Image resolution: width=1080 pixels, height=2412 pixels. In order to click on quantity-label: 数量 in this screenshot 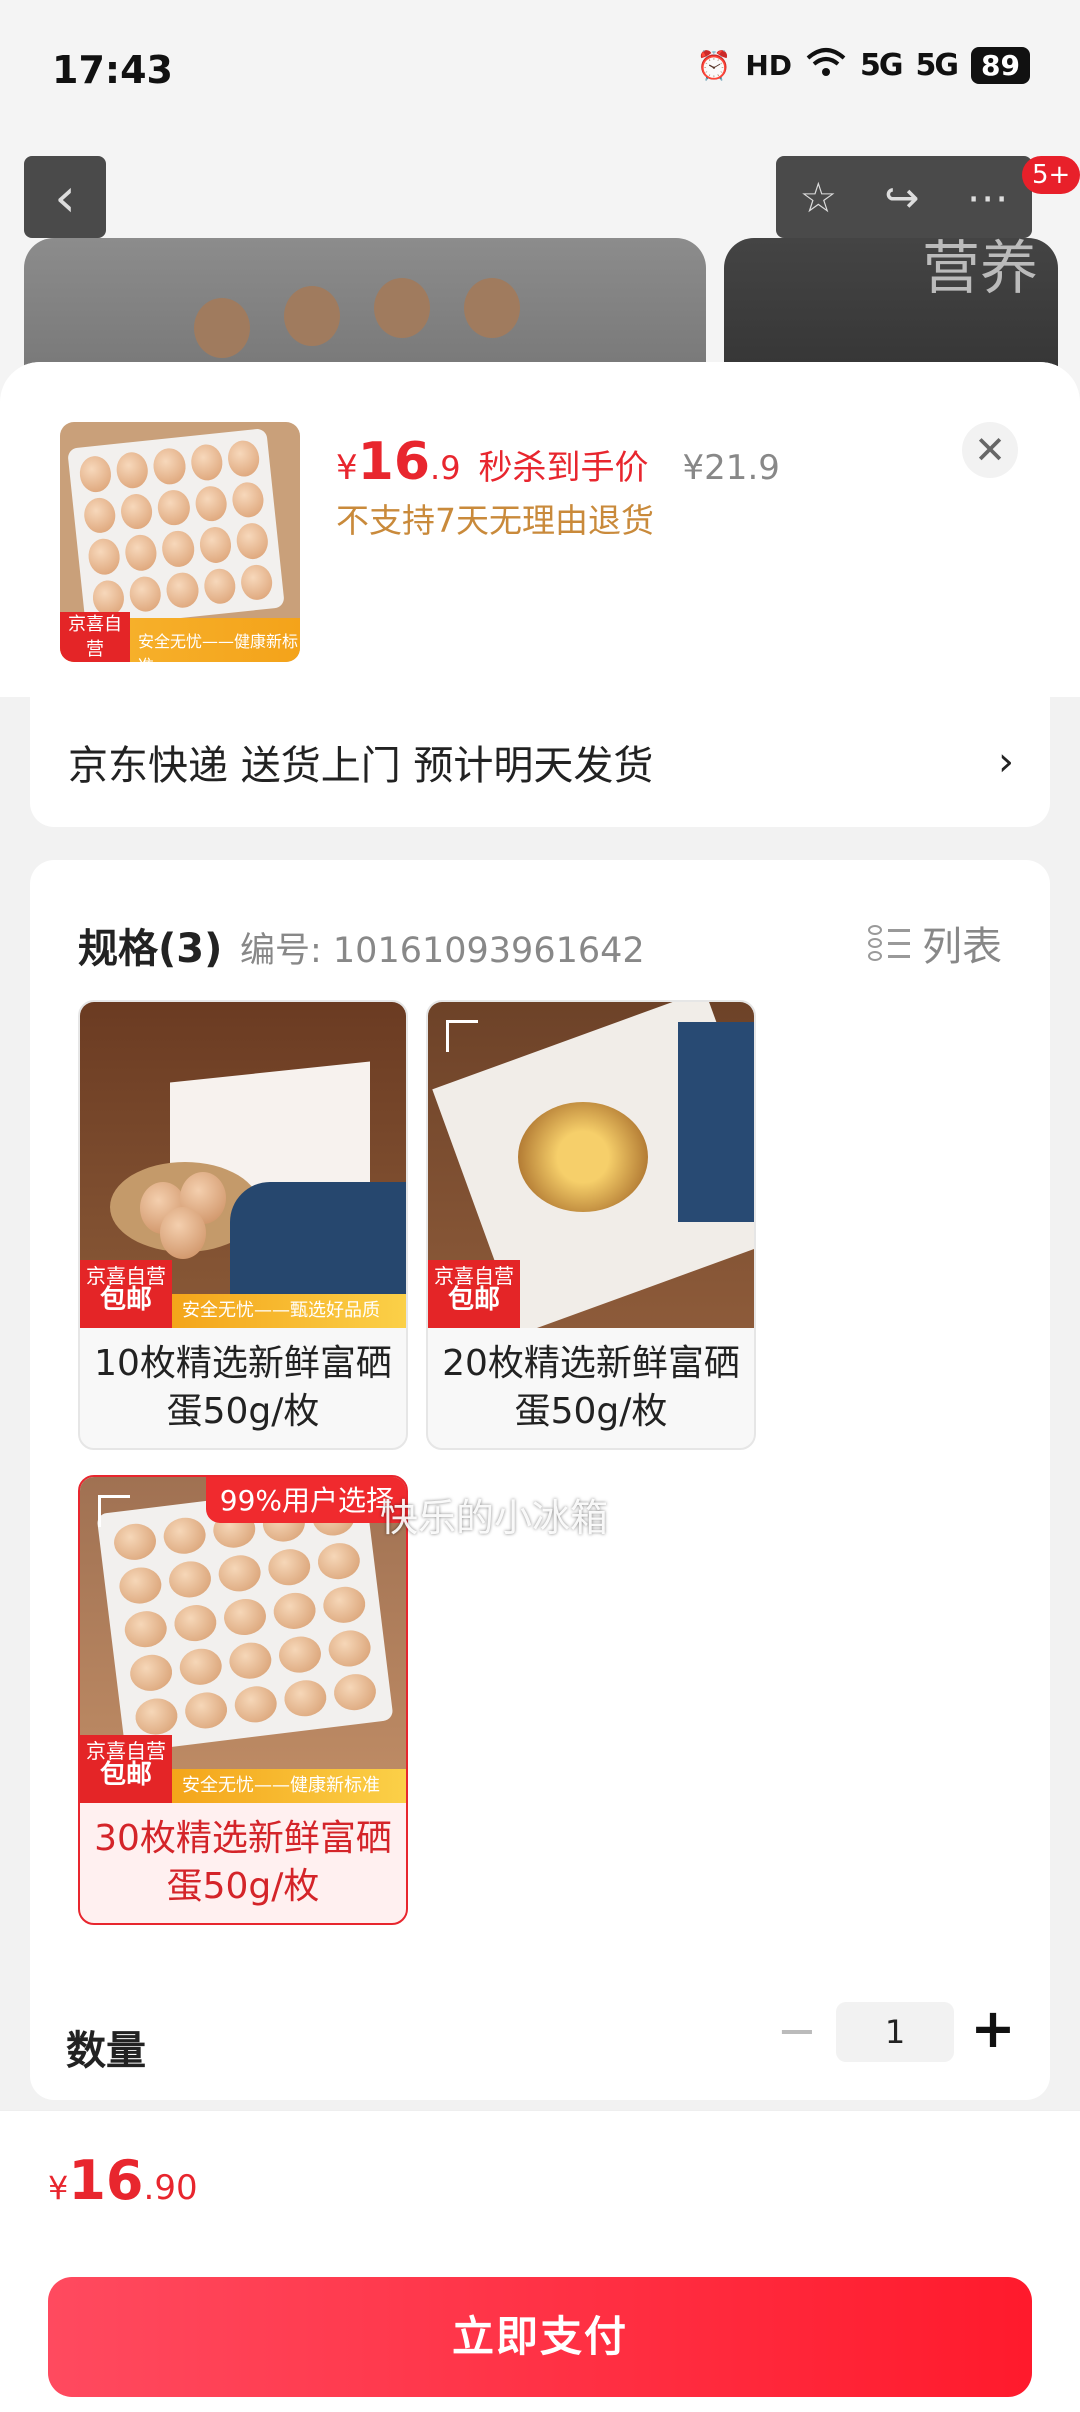, I will do `click(106, 2051)`.